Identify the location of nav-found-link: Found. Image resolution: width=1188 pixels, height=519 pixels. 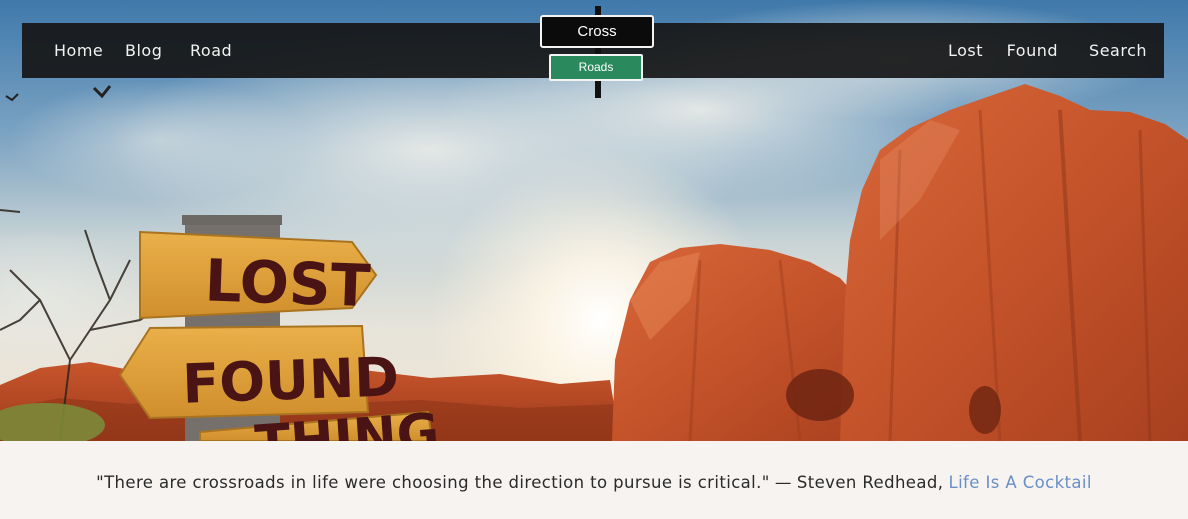
(1032, 50).